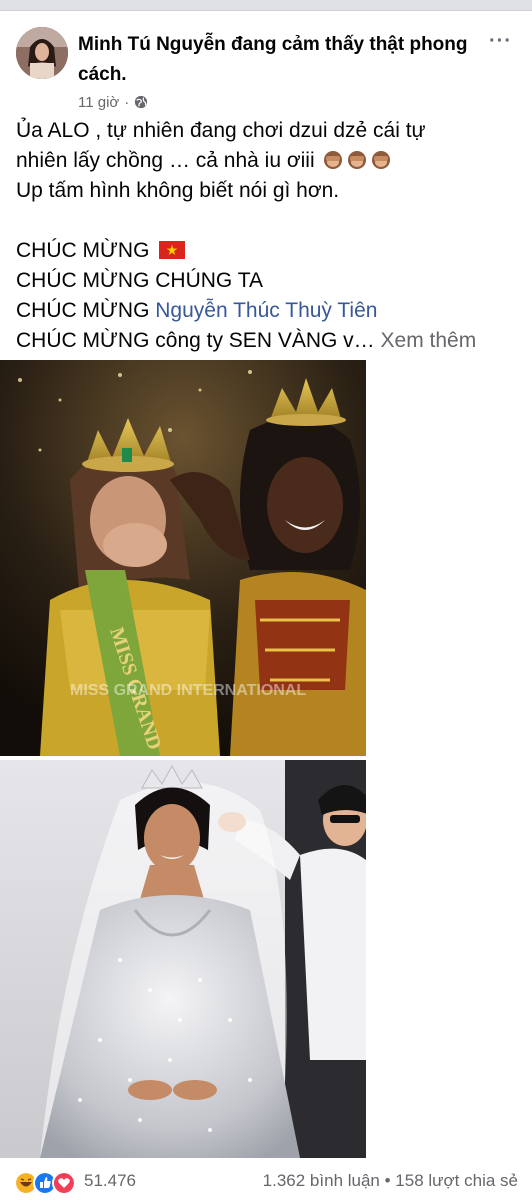 This screenshot has height=1200, width=532. I want to click on photo-watermark: MISS GRAND INTERNATIONAL, so click(188, 690).